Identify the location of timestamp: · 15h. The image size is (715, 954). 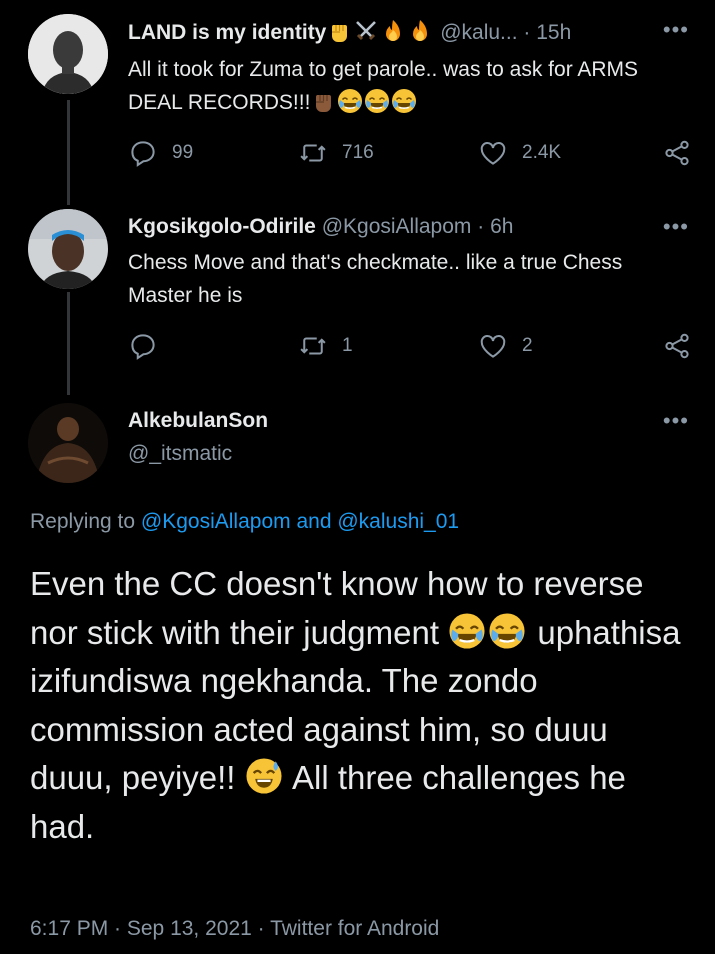
(547, 32).